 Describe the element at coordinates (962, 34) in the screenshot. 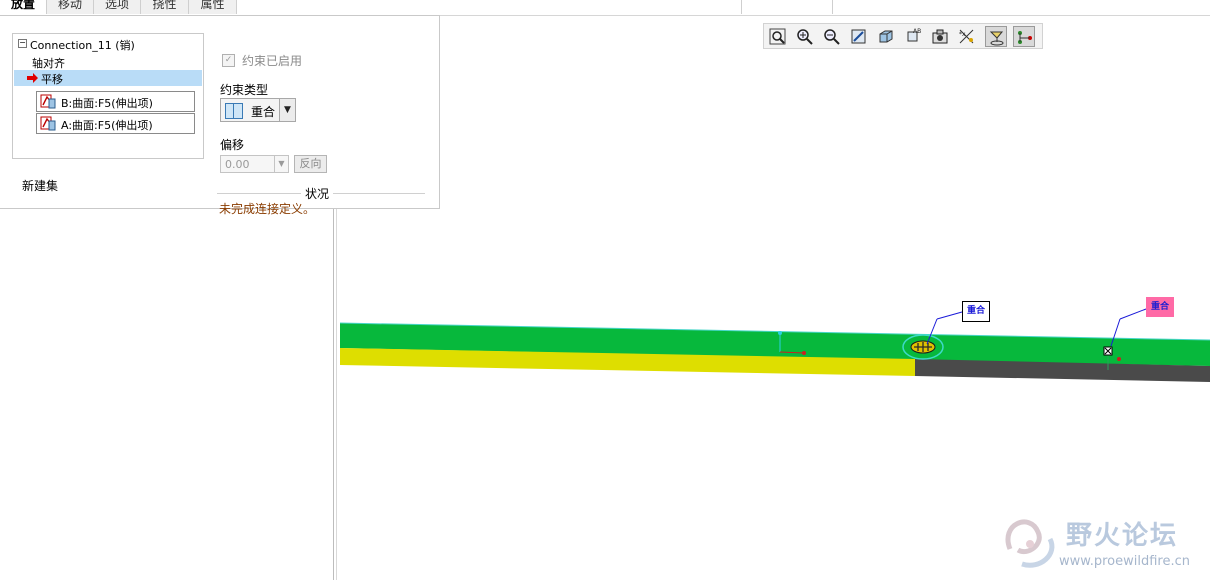

I see `svg-text: *x` at that location.